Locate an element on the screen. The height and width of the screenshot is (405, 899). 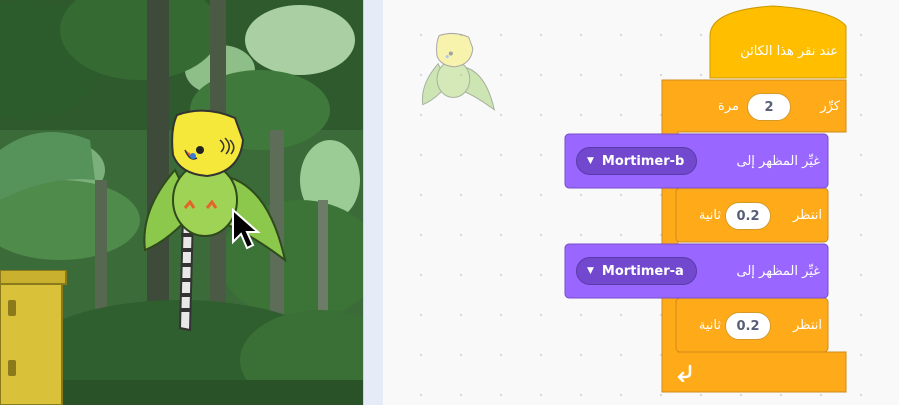
wait-unit-label-1: ثانية is located at coordinates (710, 215).